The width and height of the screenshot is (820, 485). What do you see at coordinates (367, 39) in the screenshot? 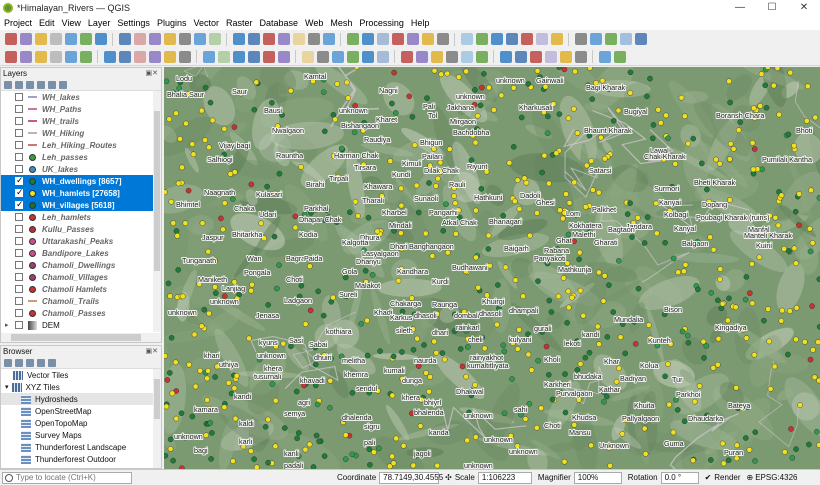
I see `select-icon` at bounding box center [367, 39].